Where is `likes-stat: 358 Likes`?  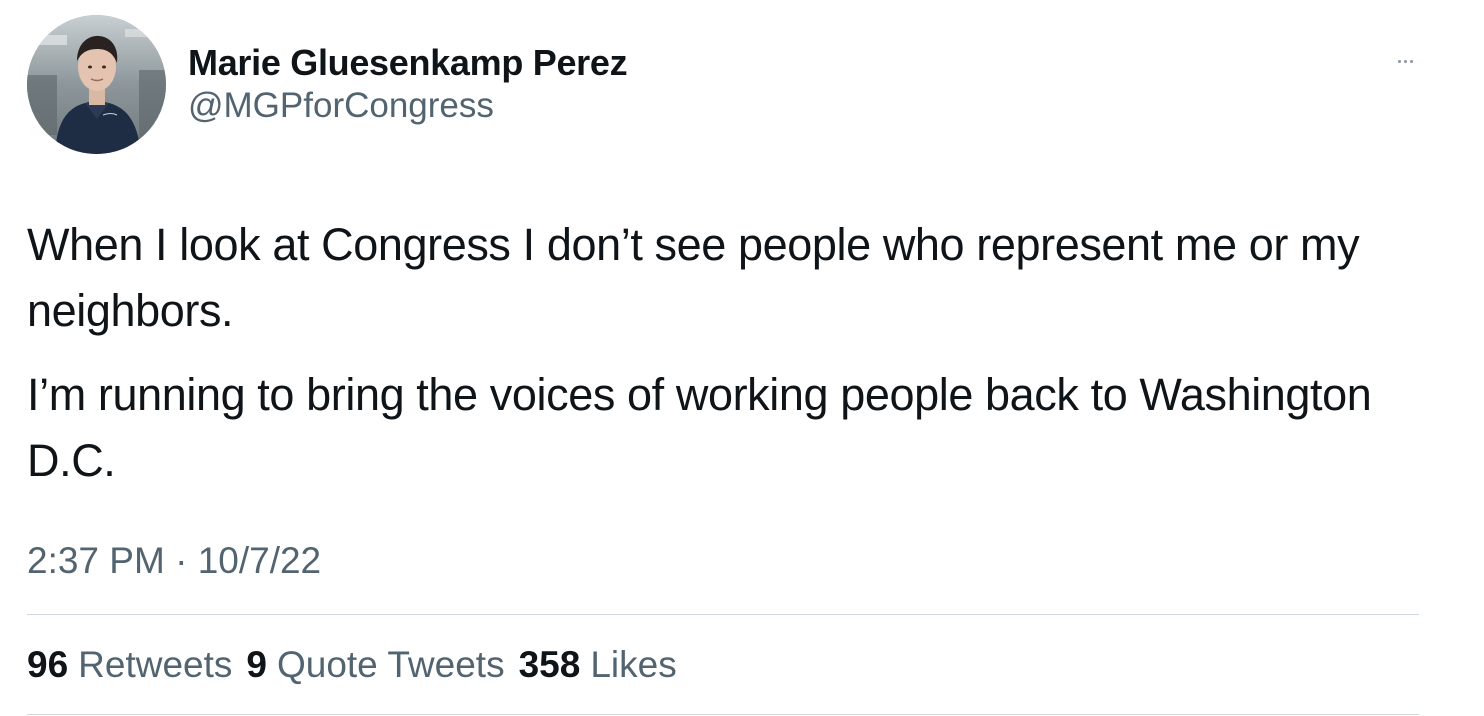 likes-stat: 358 Likes is located at coordinates (598, 665).